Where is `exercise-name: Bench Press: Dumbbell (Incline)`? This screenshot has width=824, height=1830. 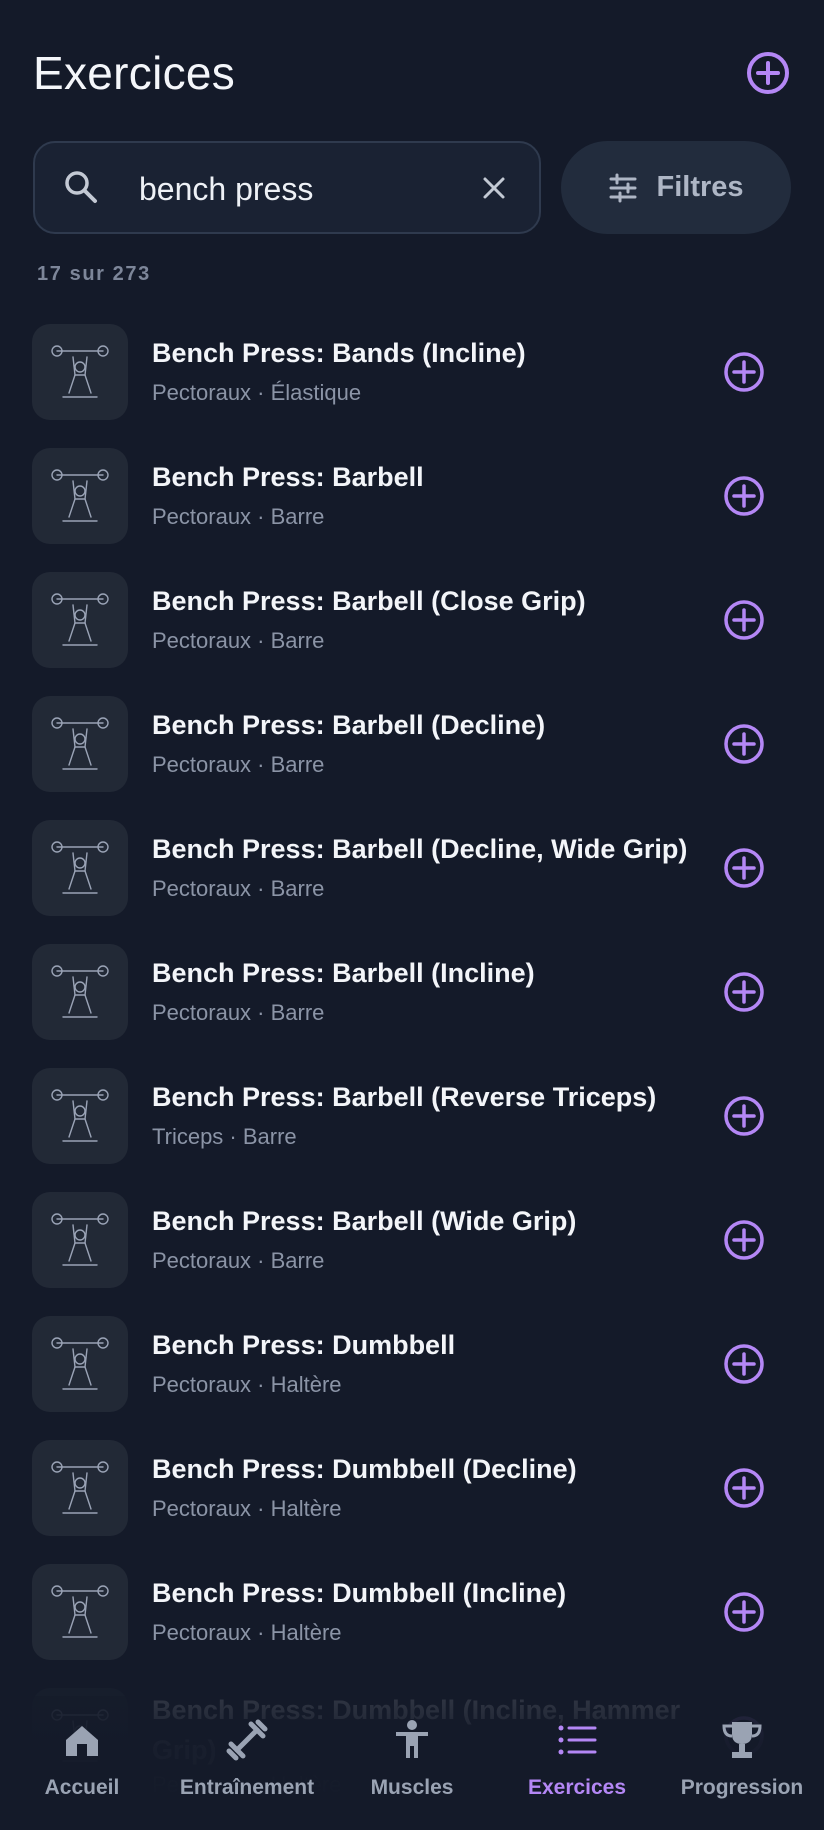 exercise-name: Bench Press: Dumbbell (Incline) is located at coordinates (359, 1593).